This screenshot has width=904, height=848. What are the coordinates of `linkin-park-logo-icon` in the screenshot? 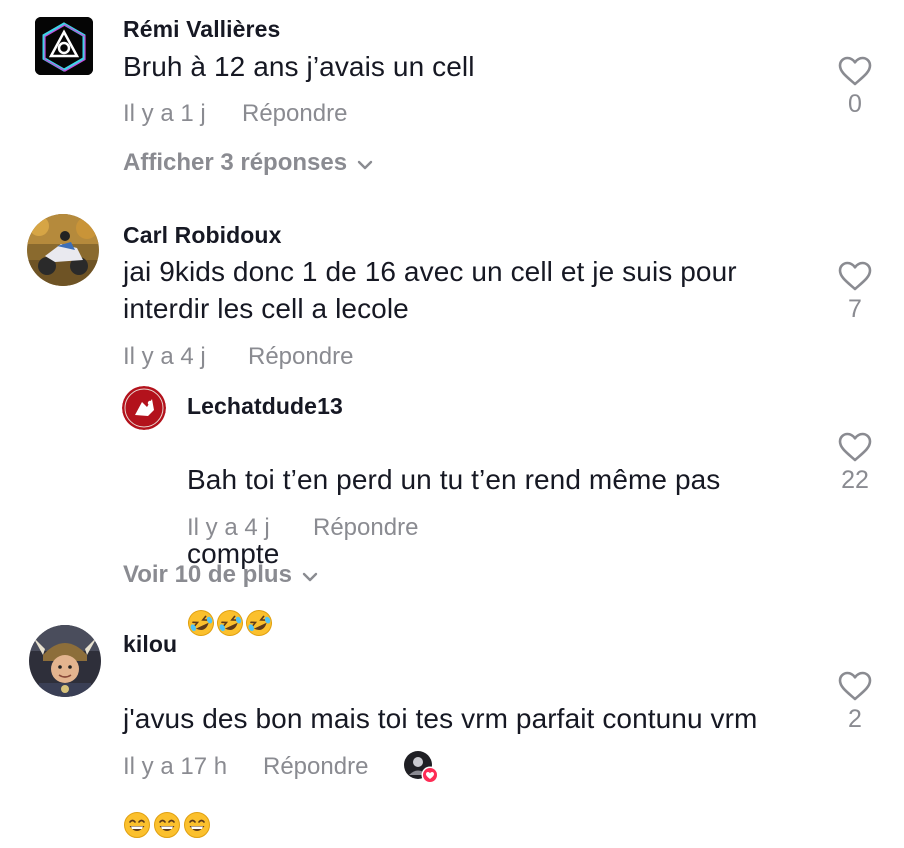 It's located at (64, 46).